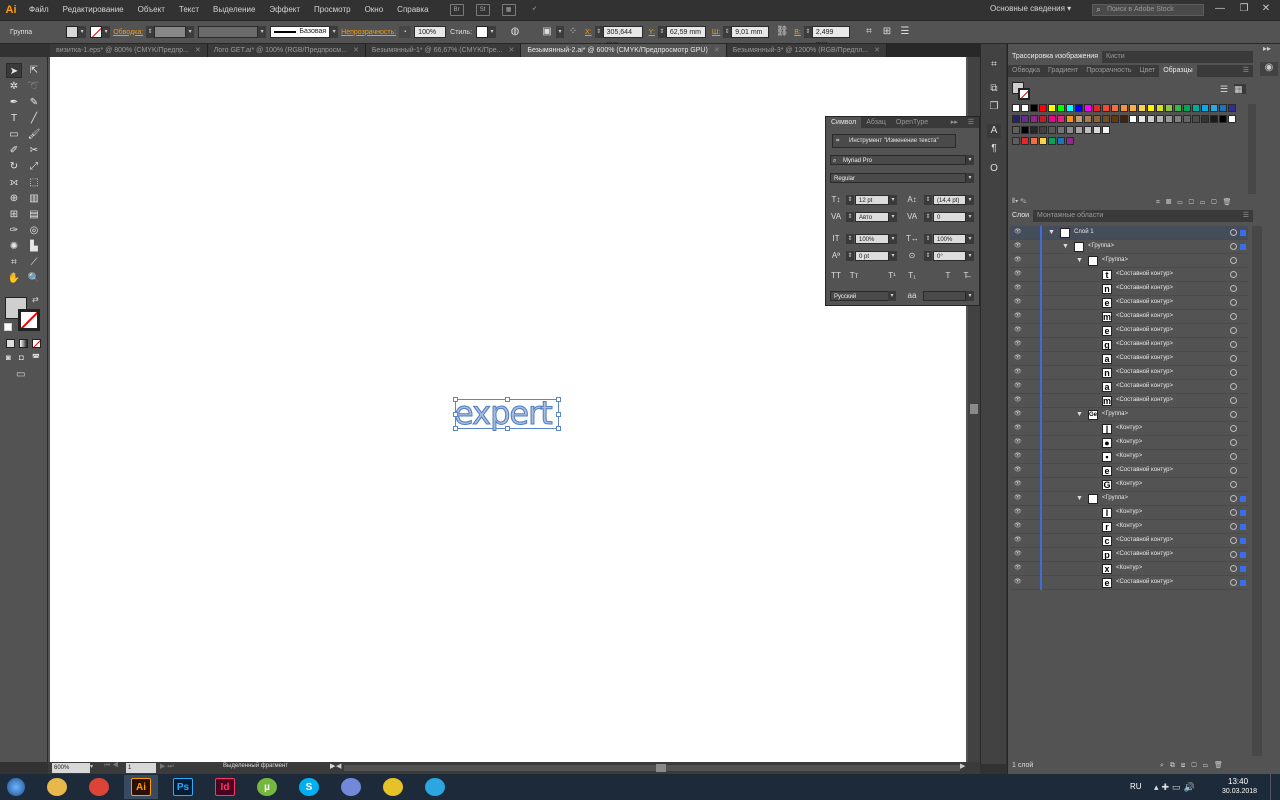 The width and height of the screenshot is (1280, 800). I want to click on stroke-weight-stepper: ⇕, so click(150, 32).